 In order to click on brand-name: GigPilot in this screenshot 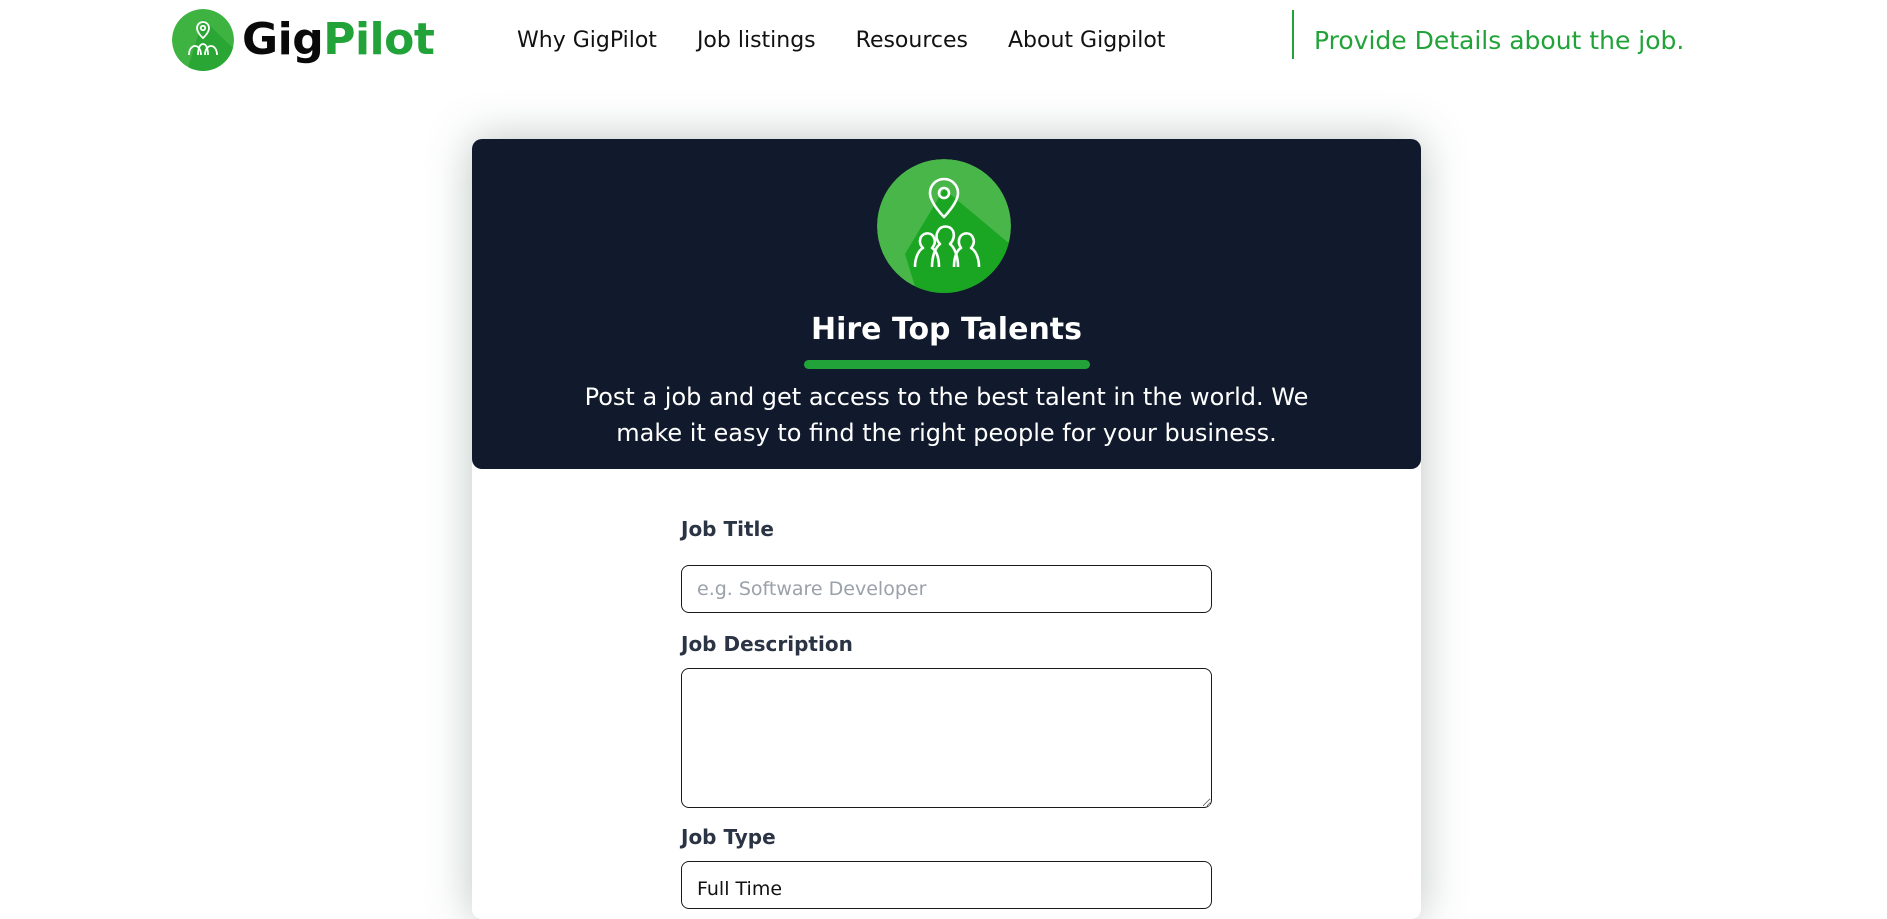, I will do `click(338, 40)`.